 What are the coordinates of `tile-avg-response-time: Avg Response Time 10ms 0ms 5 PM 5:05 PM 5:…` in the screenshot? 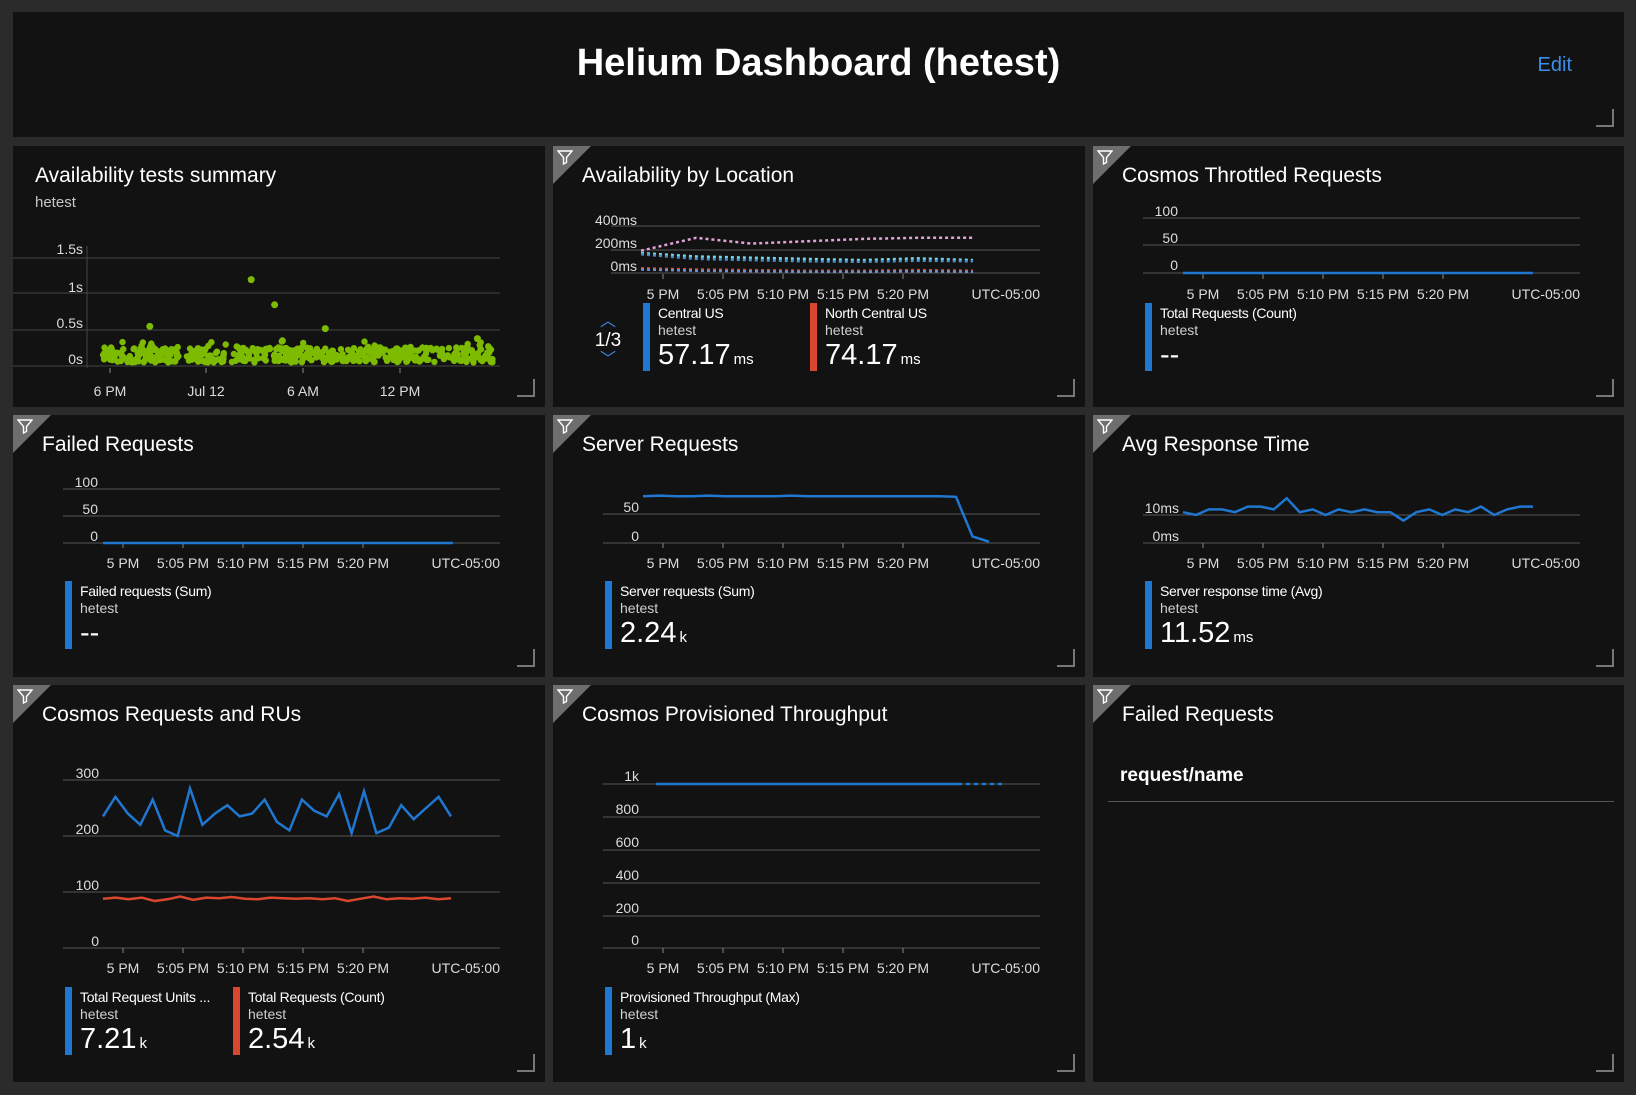 It's located at (1358, 546).